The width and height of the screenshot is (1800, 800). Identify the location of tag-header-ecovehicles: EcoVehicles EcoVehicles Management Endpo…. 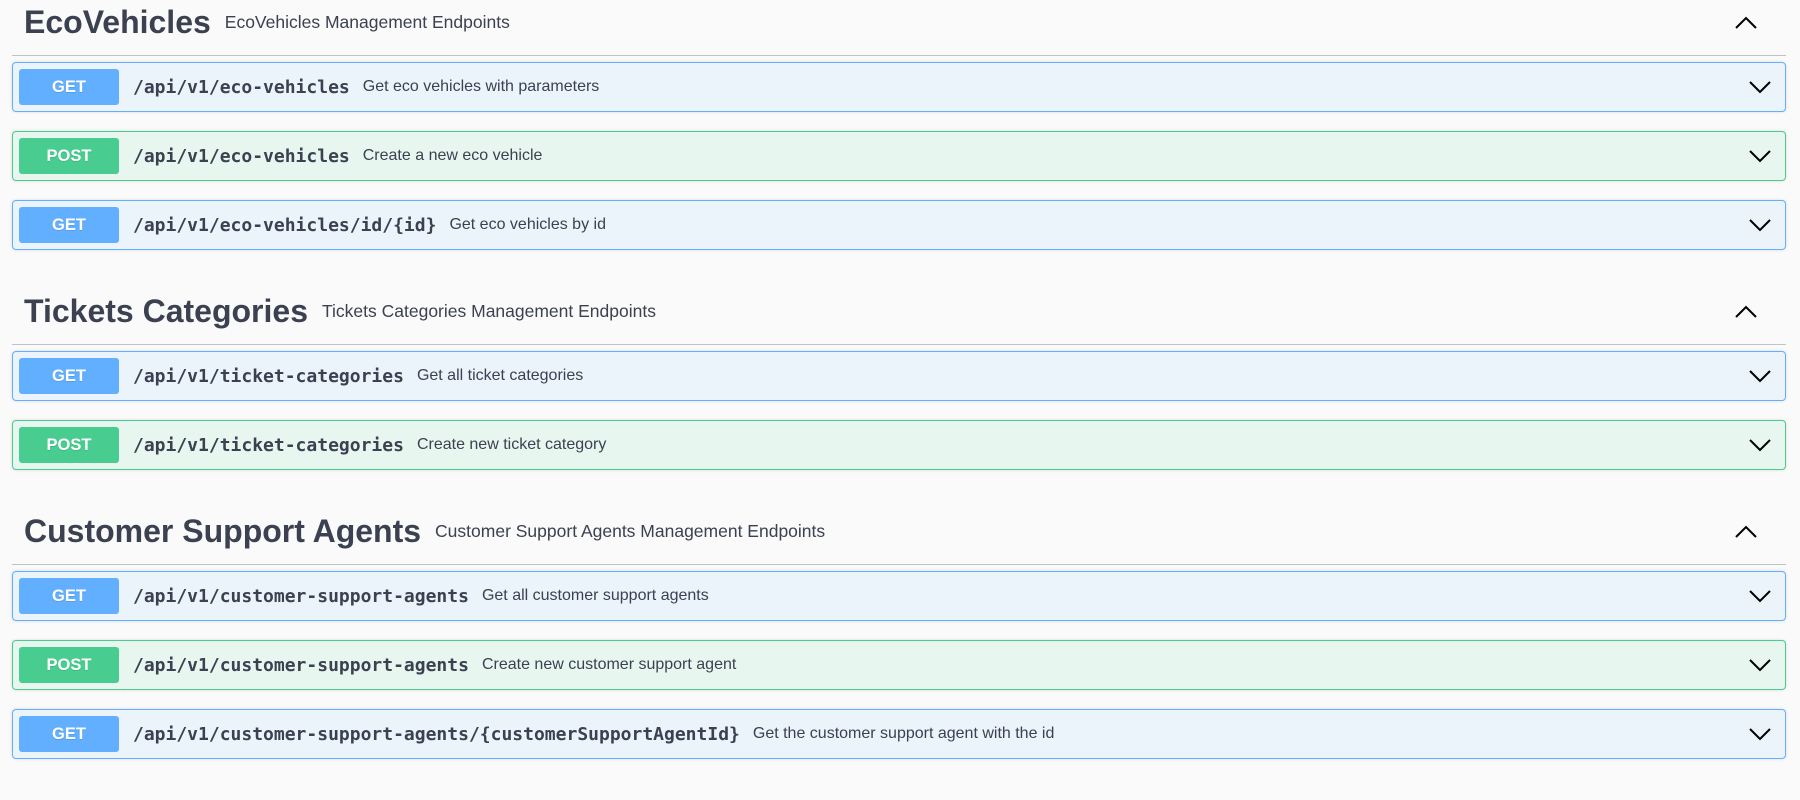
(899, 28).